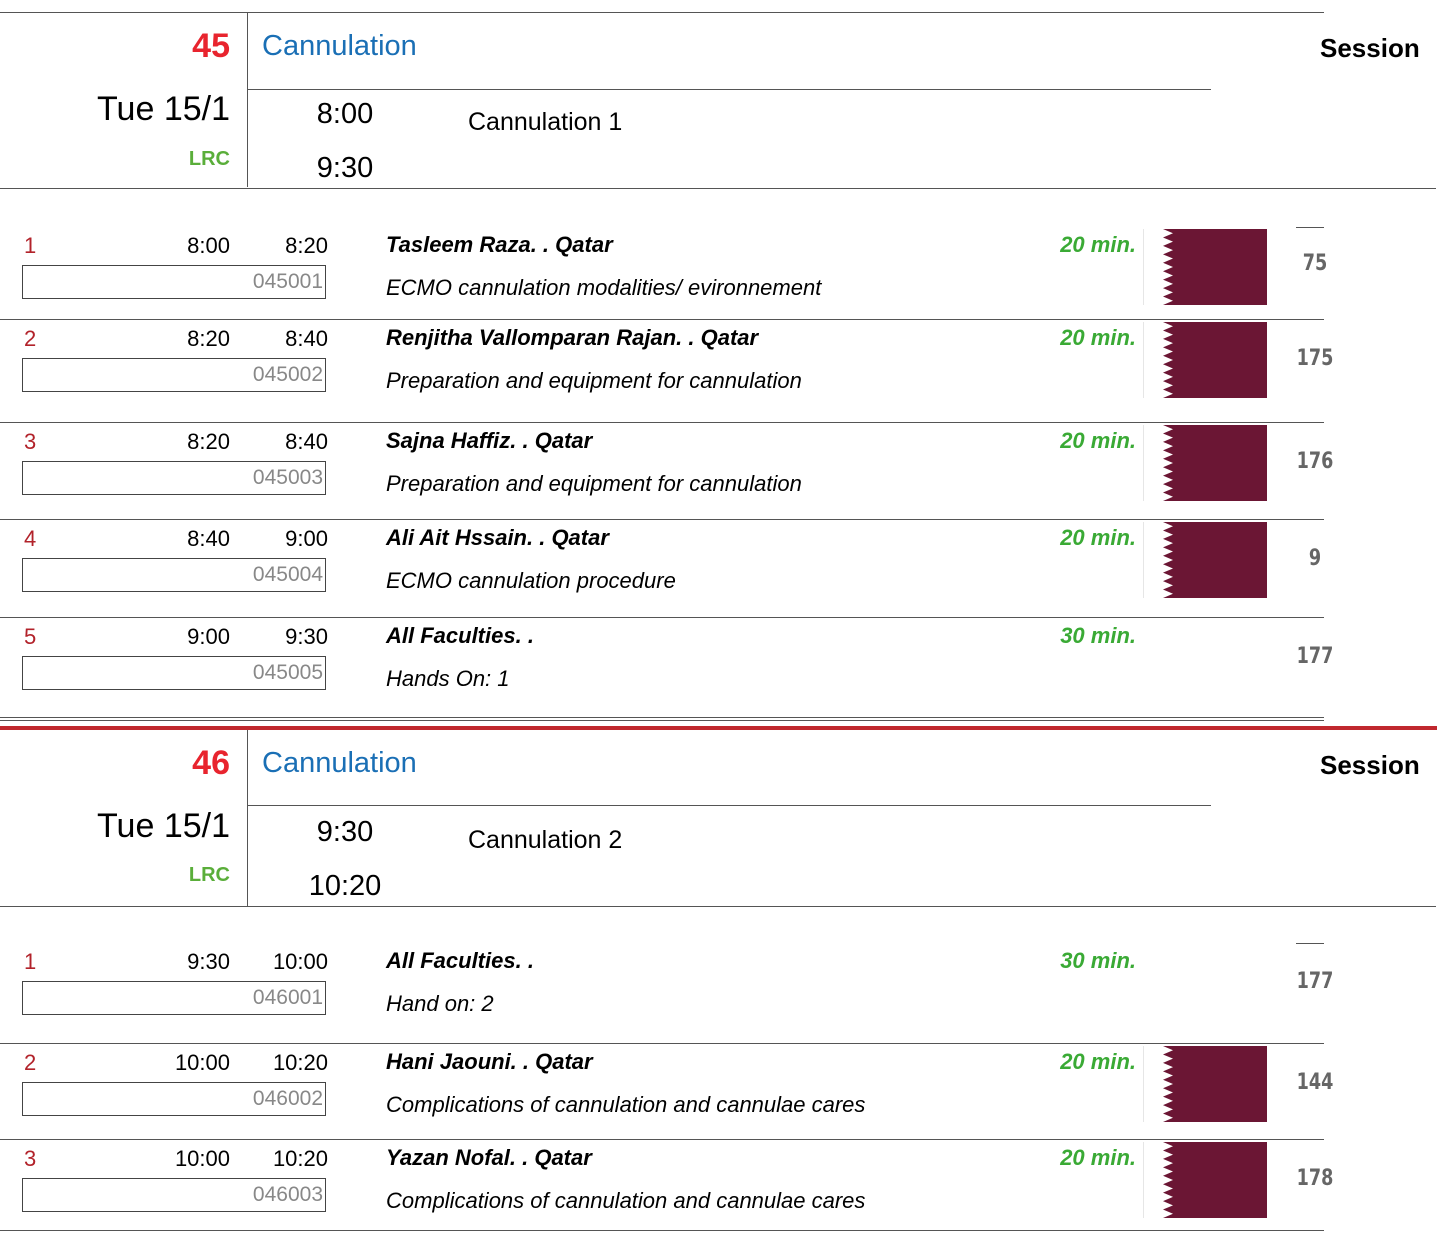  What do you see at coordinates (174, 478) in the screenshot?
I see `row-code-field: 045003` at bounding box center [174, 478].